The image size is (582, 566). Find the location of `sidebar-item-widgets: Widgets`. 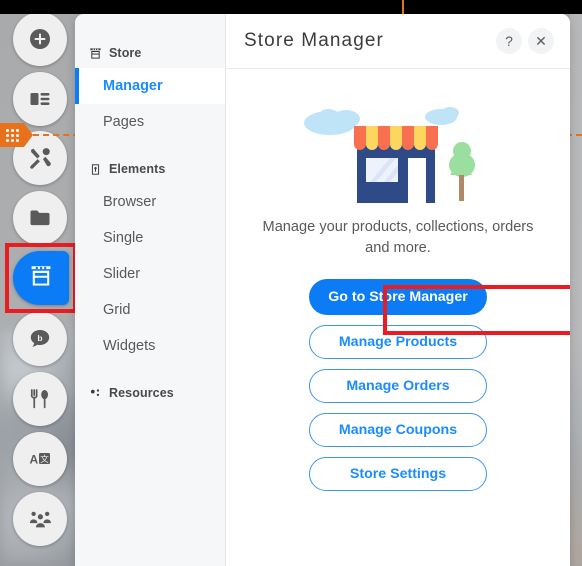

sidebar-item-widgets: Widgets is located at coordinates (150, 346).